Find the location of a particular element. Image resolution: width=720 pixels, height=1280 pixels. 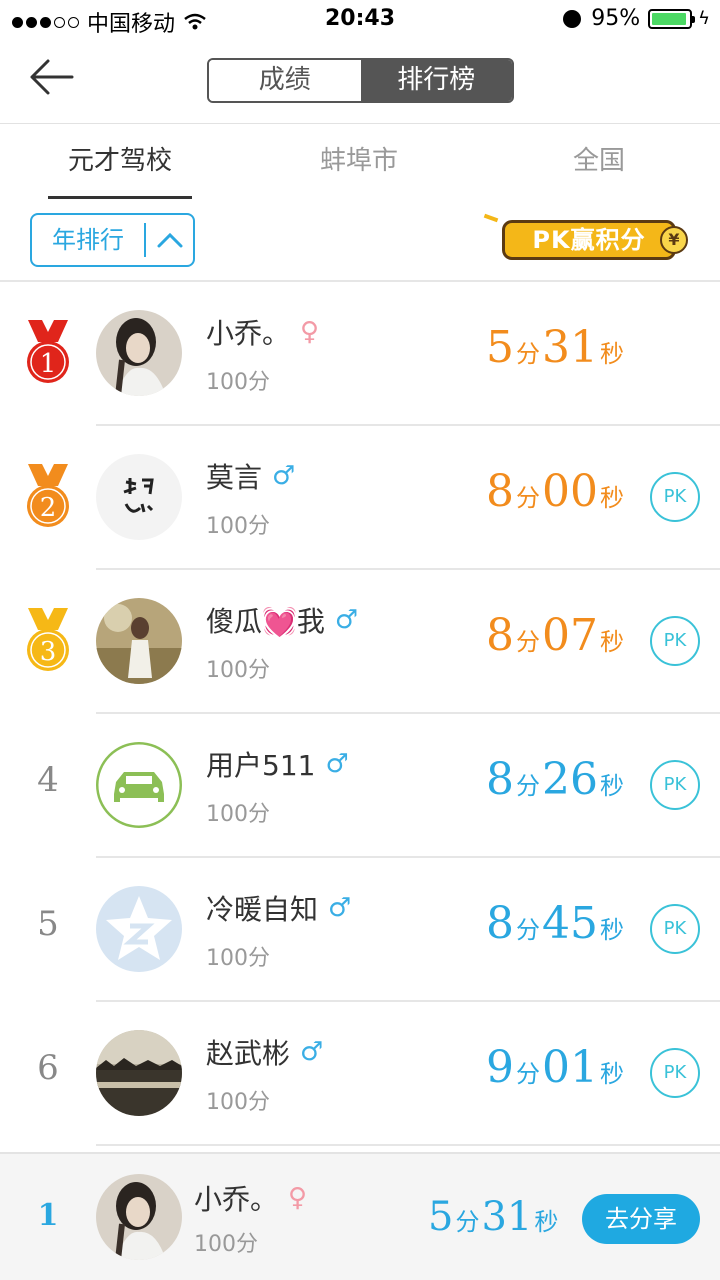

silver-medal-icon: 2 is located at coordinates (48, 495).